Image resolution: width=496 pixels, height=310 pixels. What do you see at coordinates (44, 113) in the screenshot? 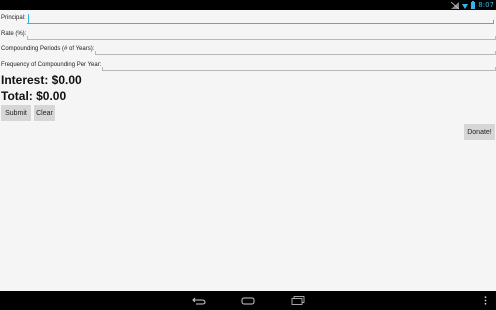
I see `clear-button: Clear` at bounding box center [44, 113].